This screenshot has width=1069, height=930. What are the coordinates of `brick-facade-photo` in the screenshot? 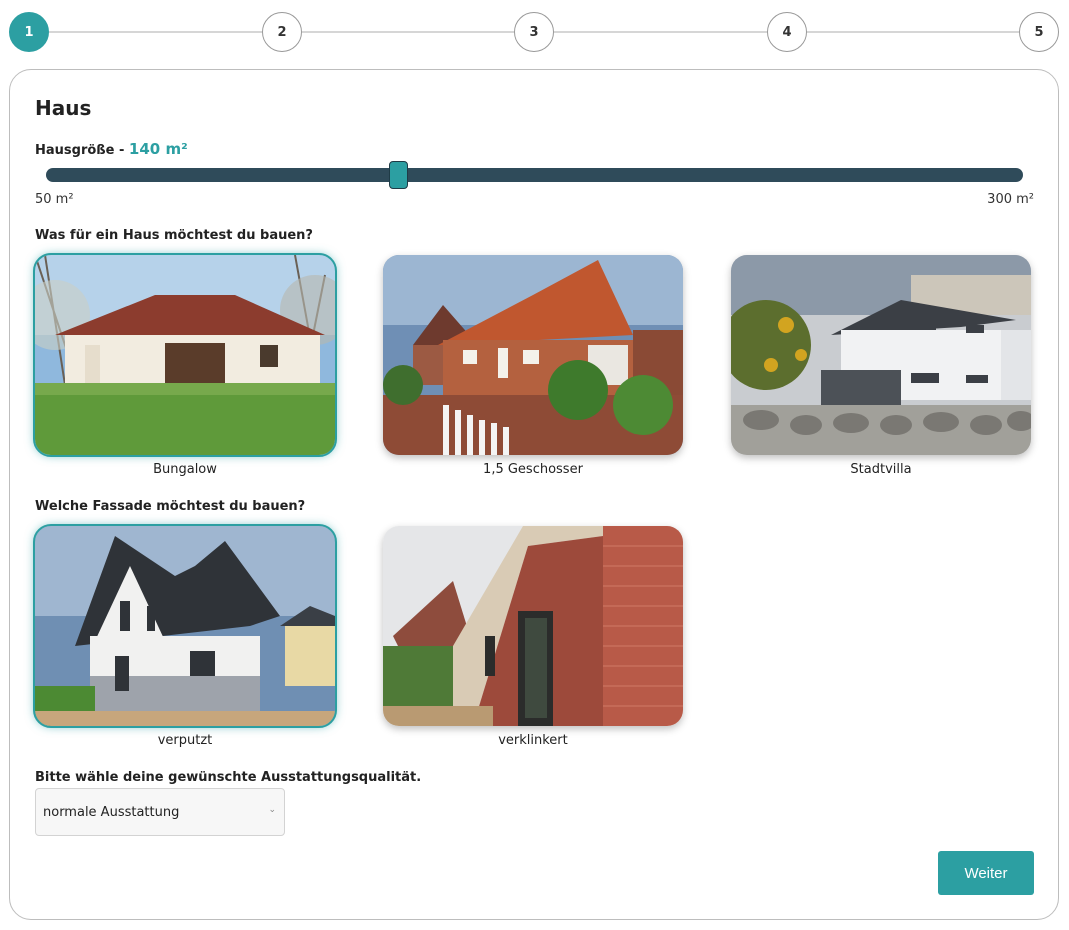 It's located at (533, 626).